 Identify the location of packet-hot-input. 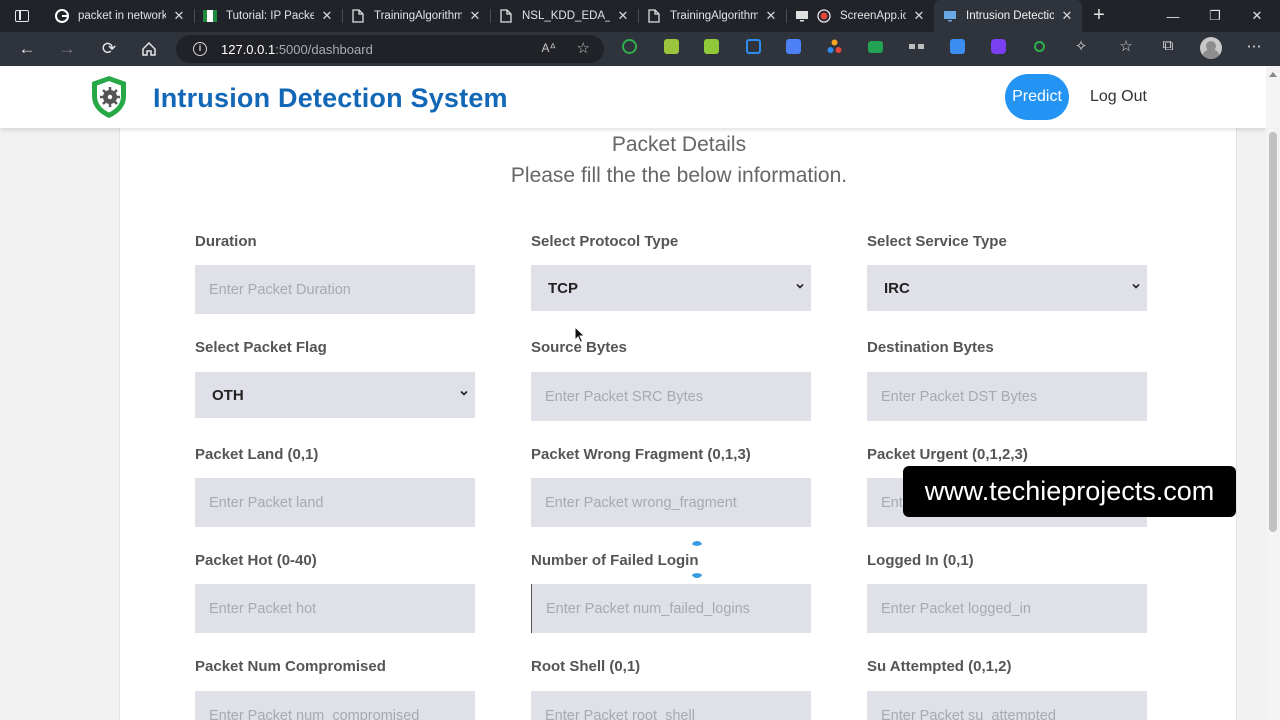
(335, 608).